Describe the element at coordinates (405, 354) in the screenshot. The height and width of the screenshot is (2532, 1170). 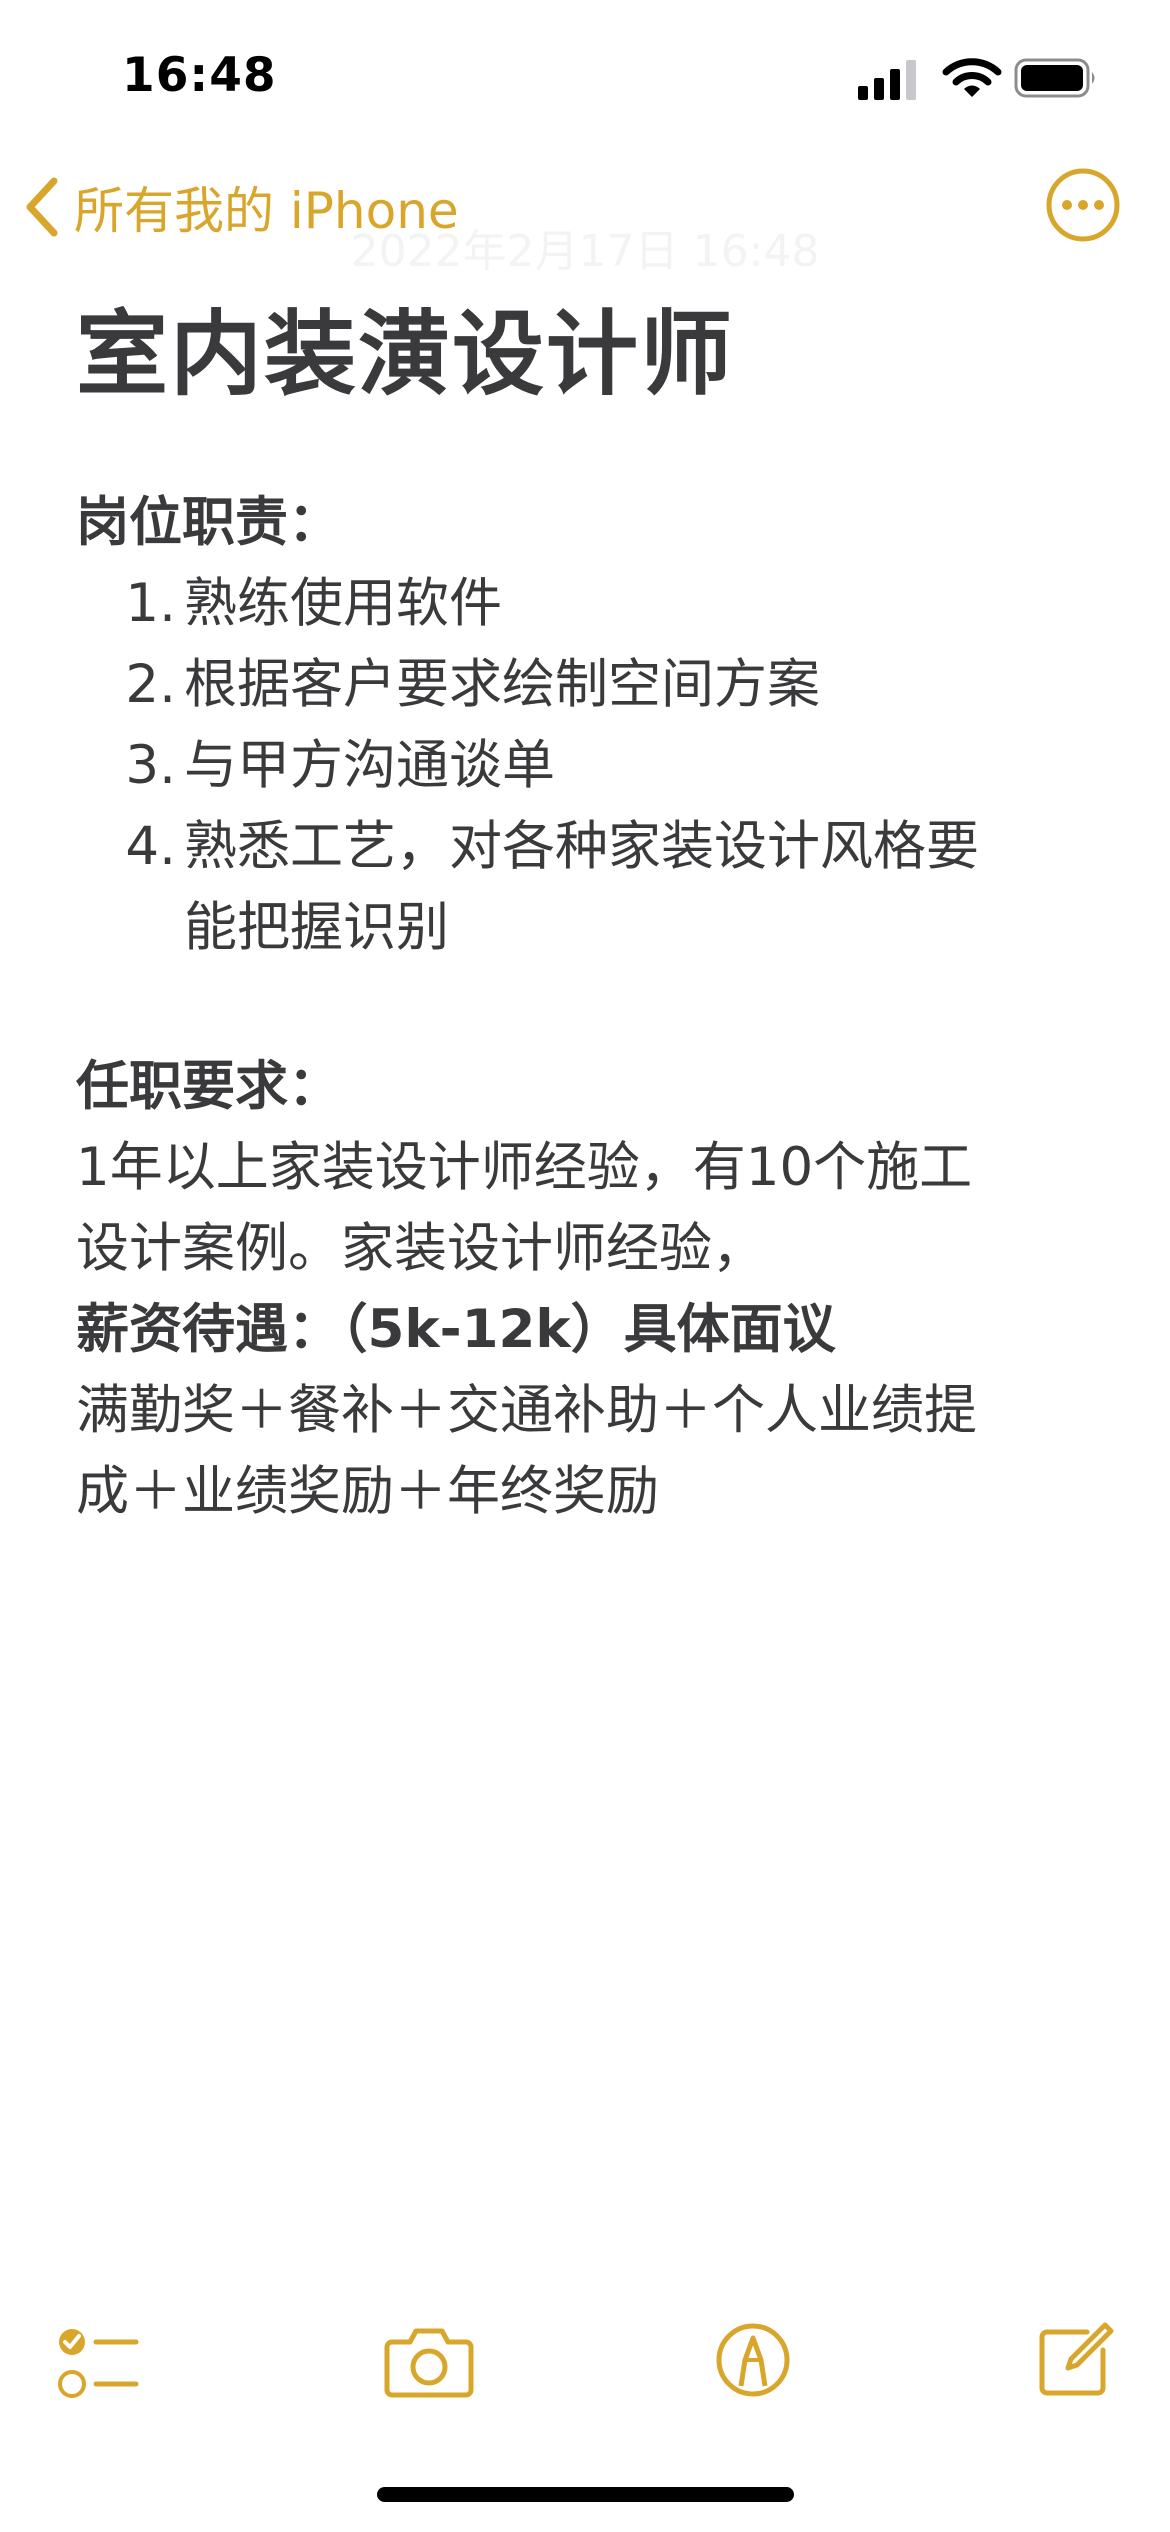
I see `note-title: 室内装潢设计师` at that location.